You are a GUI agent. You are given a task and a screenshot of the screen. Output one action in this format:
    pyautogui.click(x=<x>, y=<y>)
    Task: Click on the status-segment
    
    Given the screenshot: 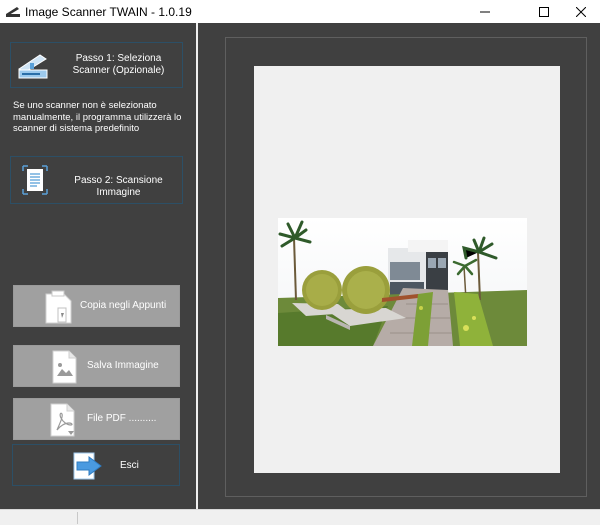 What is the action you would take?
    pyautogui.click(x=39, y=518)
    